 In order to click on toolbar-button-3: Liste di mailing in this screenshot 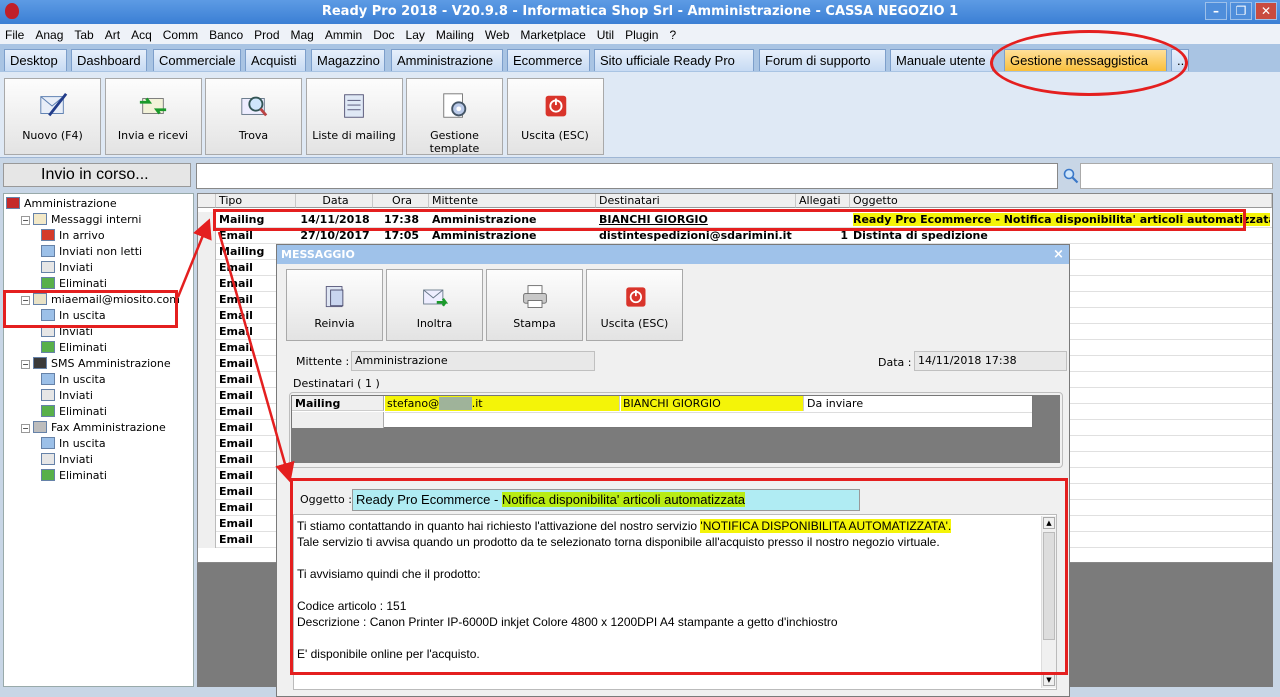, I will do `click(354, 116)`.